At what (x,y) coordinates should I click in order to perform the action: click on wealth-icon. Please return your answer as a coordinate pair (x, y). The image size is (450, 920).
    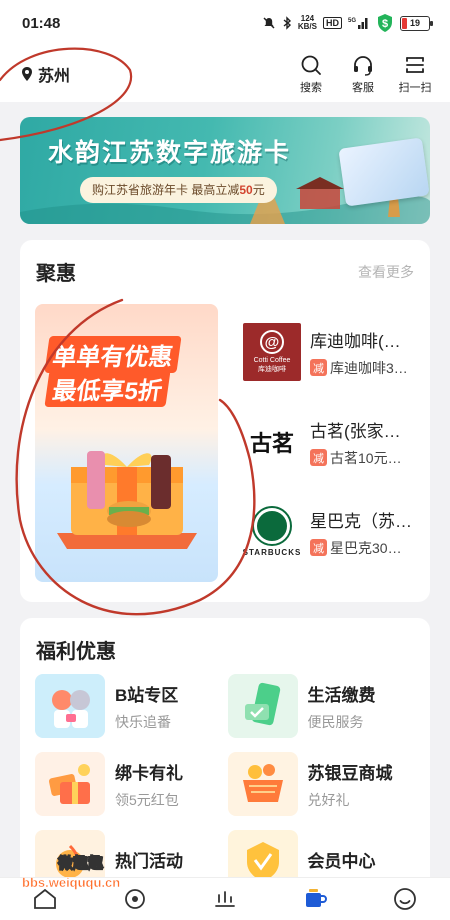
    Looking at the image, I should click on (225, 899).